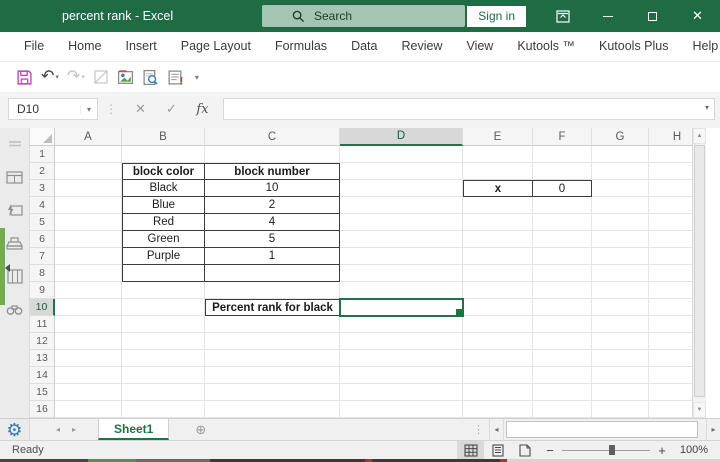 The height and width of the screenshot is (462, 720). Describe the element at coordinates (88, 324) in the screenshot. I see `cell-a11` at that location.